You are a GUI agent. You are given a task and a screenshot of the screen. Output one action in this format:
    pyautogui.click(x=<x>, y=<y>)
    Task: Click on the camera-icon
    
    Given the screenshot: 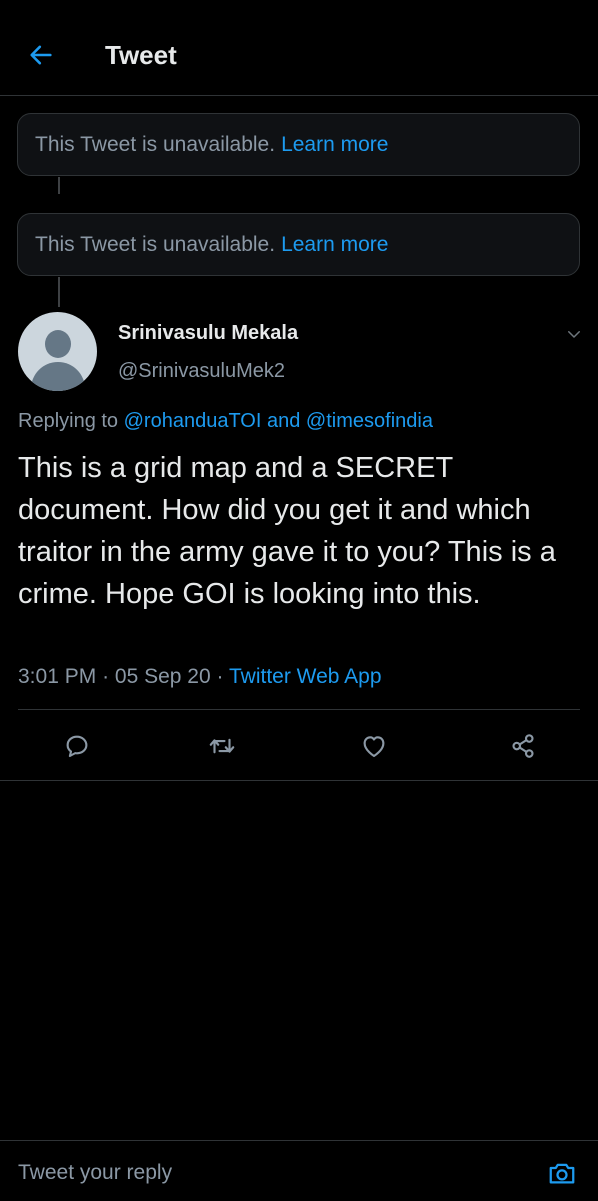 What is the action you would take?
    pyautogui.click(x=562, y=1173)
    